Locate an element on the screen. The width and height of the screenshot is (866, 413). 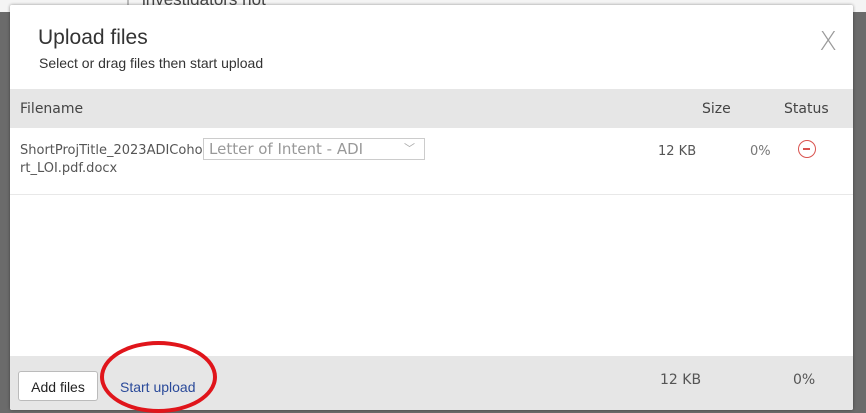
column-filename: Filename is located at coordinates (52, 109).